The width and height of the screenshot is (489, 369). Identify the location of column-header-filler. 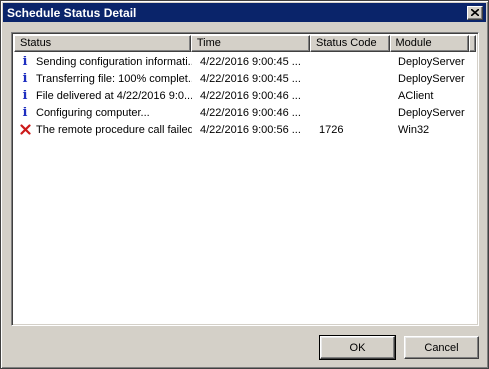
(472, 43).